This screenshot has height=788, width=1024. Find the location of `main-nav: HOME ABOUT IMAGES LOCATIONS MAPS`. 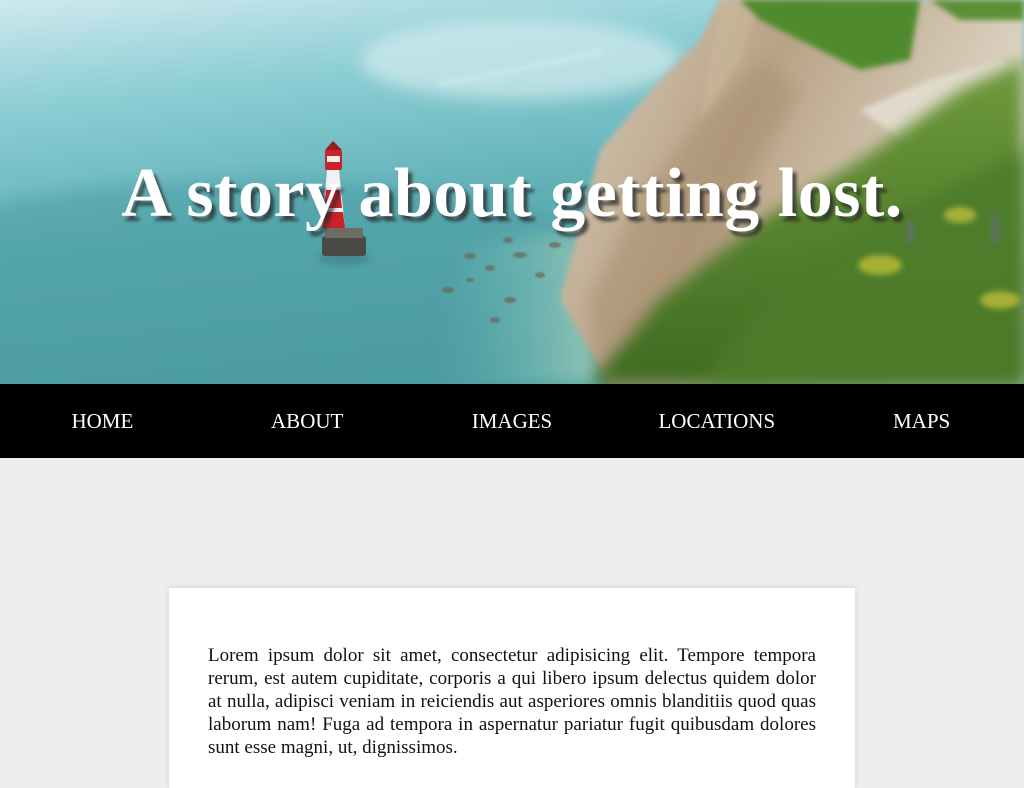

main-nav: HOME ABOUT IMAGES LOCATIONS MAPS is located at coordinates (512, 421).